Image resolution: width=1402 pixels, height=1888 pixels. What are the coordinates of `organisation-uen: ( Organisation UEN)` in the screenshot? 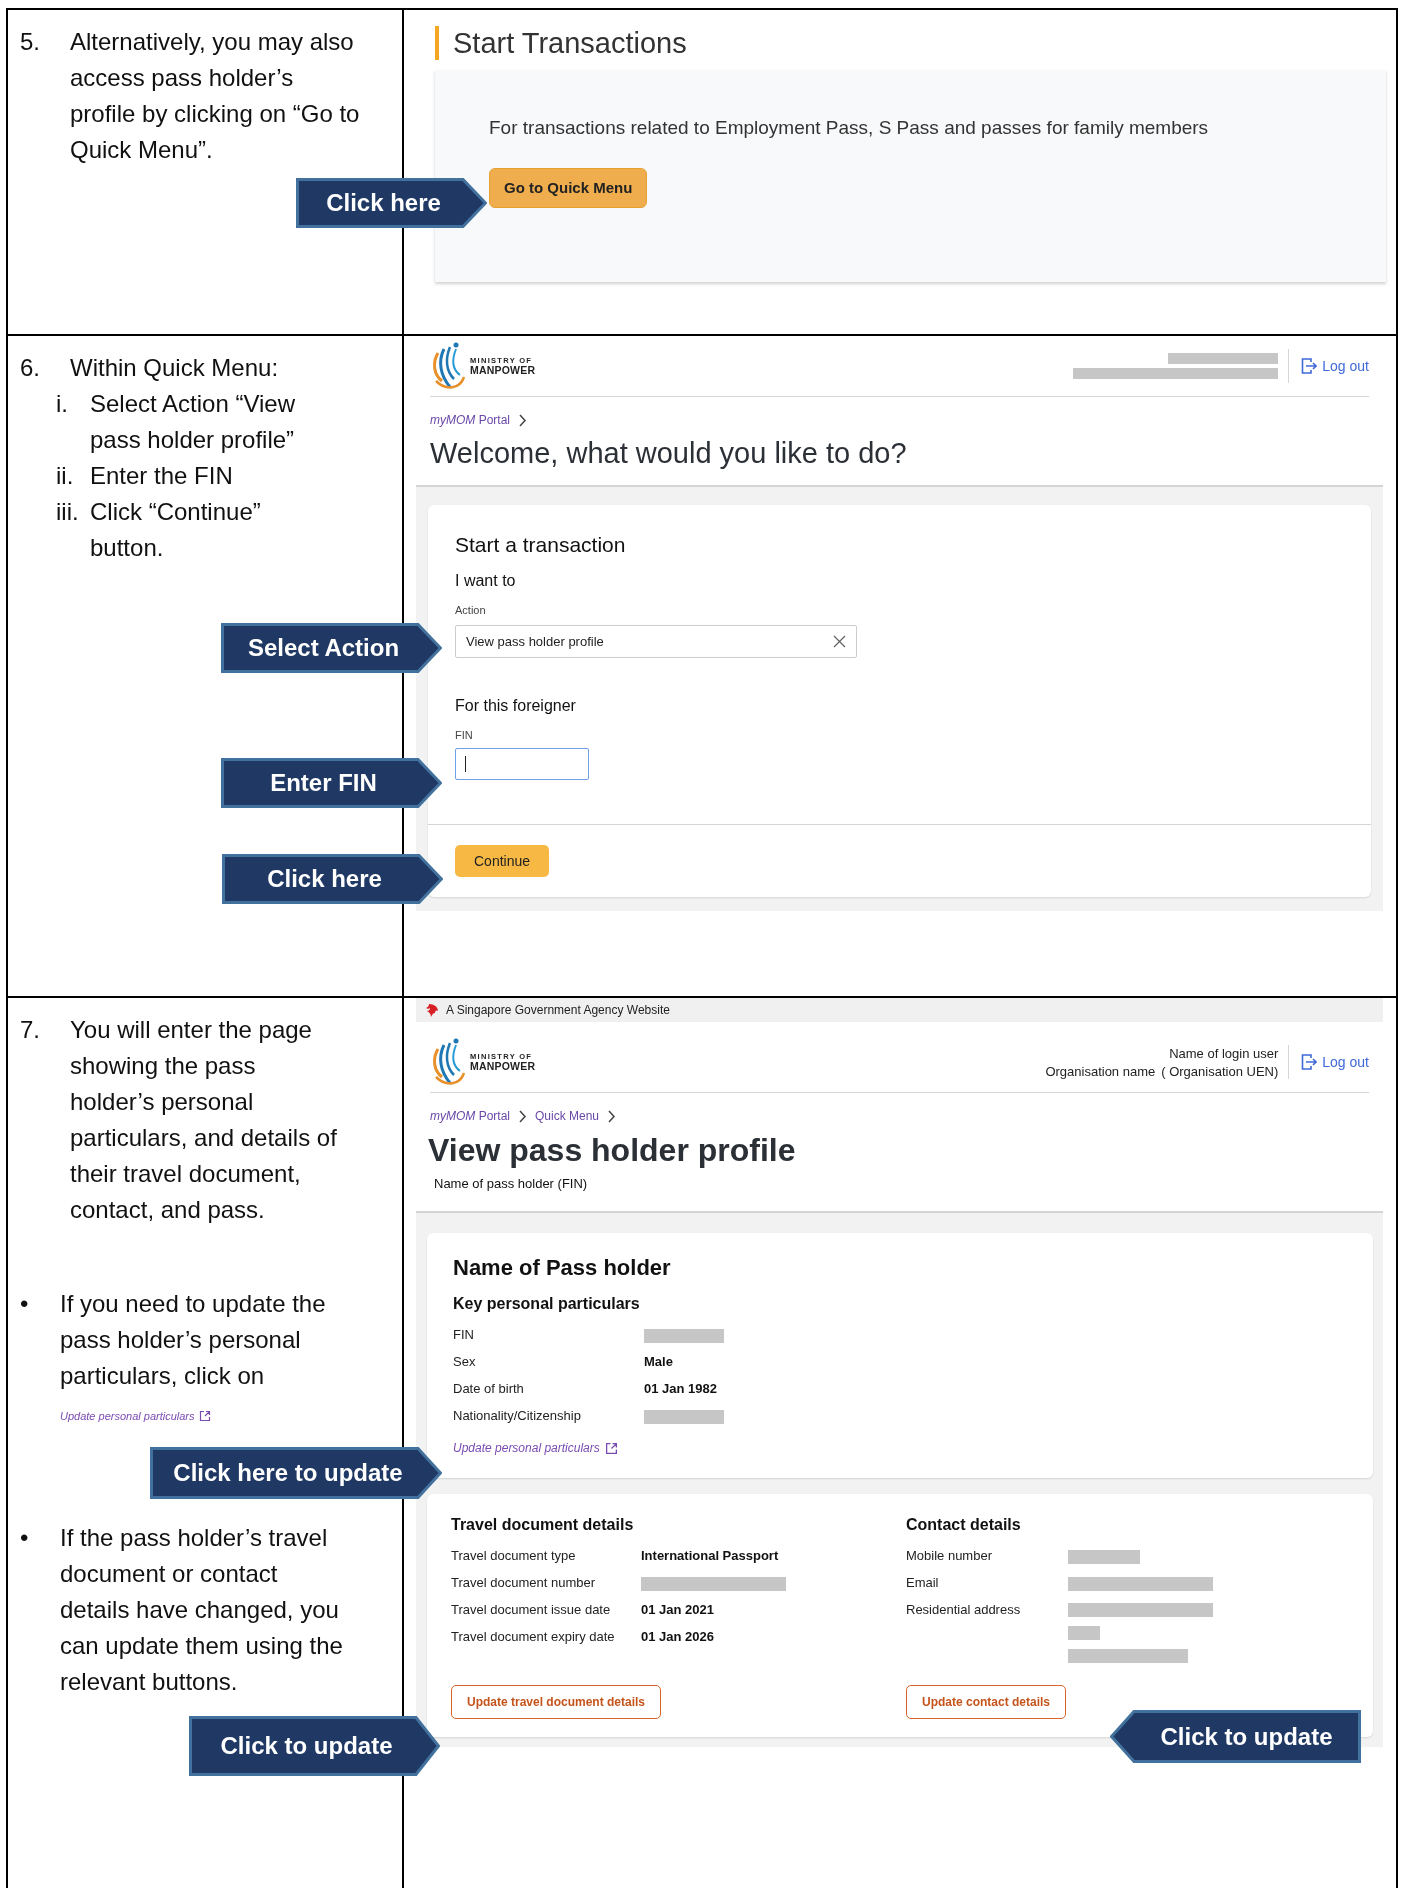 It's located at (1220, 1071).